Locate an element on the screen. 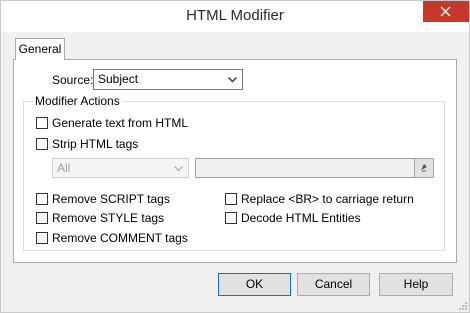 The image size is (470, 313). decode-entities-checkbox is located at coordinates (231, 218).